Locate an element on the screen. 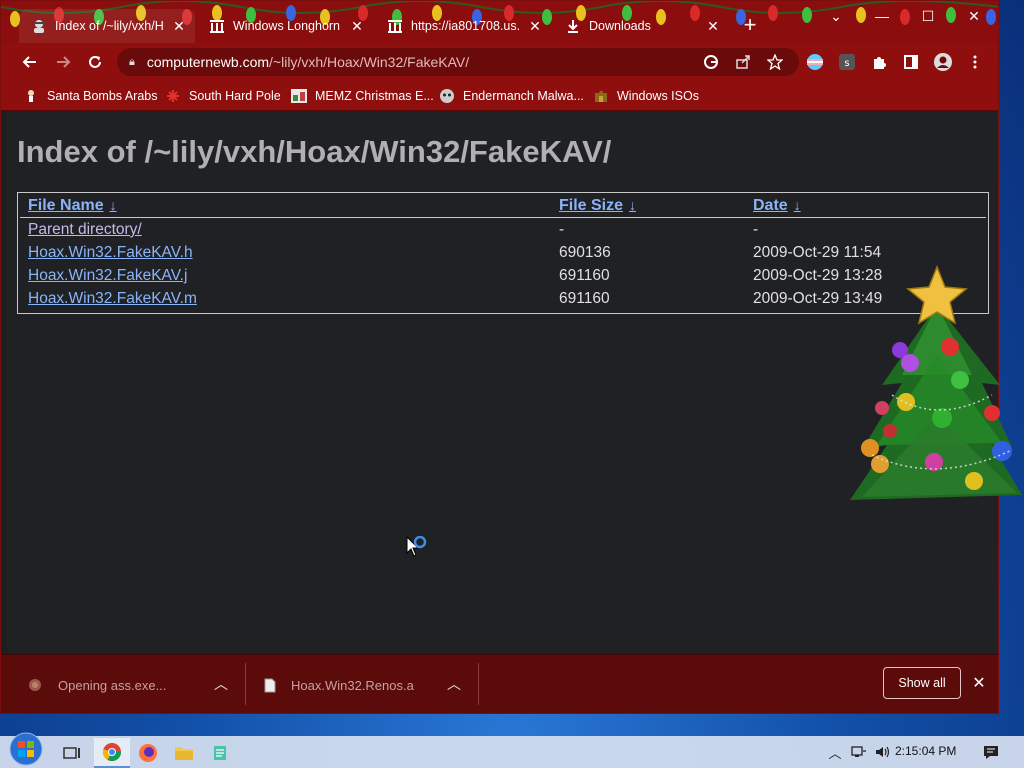 This screenshot has width=1024, height=768. snowflake-icon is located at coordinates (173, 96).